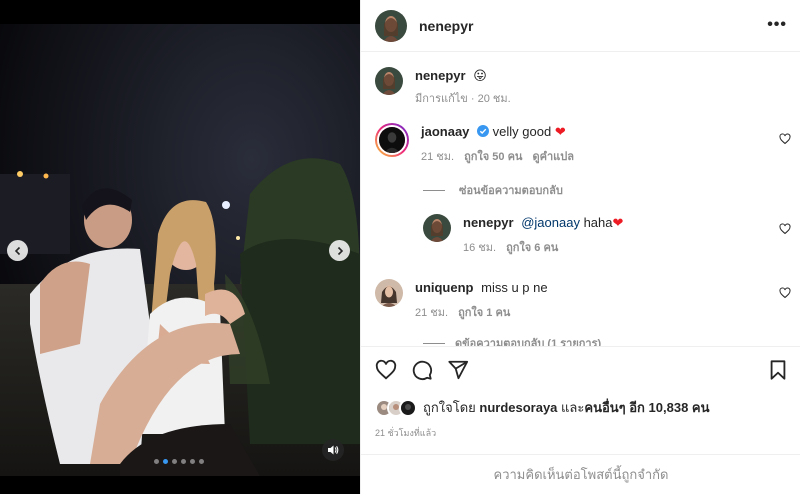 Image resolution: width=800 pixels, height=494 pixels. Describe the element at coordinates (522, 131) in the screenshot. I see `comment-text: velly good` at that location.